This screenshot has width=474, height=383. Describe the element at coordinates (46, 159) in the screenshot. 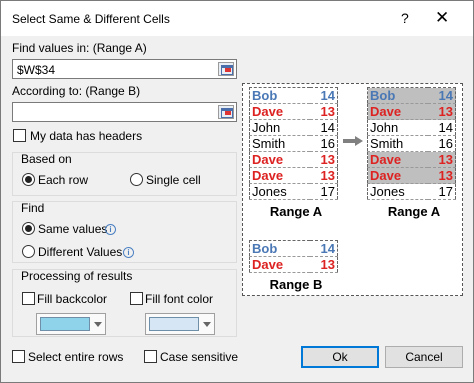

I see `based-on-title: Based on` at that location.